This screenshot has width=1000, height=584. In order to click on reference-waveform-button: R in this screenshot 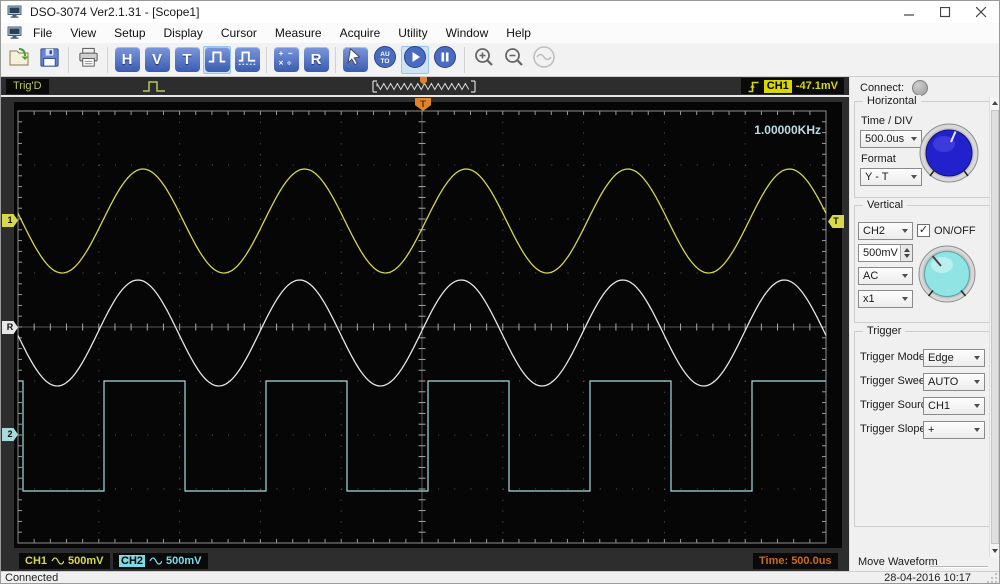, I will do `click(316, 60)`.